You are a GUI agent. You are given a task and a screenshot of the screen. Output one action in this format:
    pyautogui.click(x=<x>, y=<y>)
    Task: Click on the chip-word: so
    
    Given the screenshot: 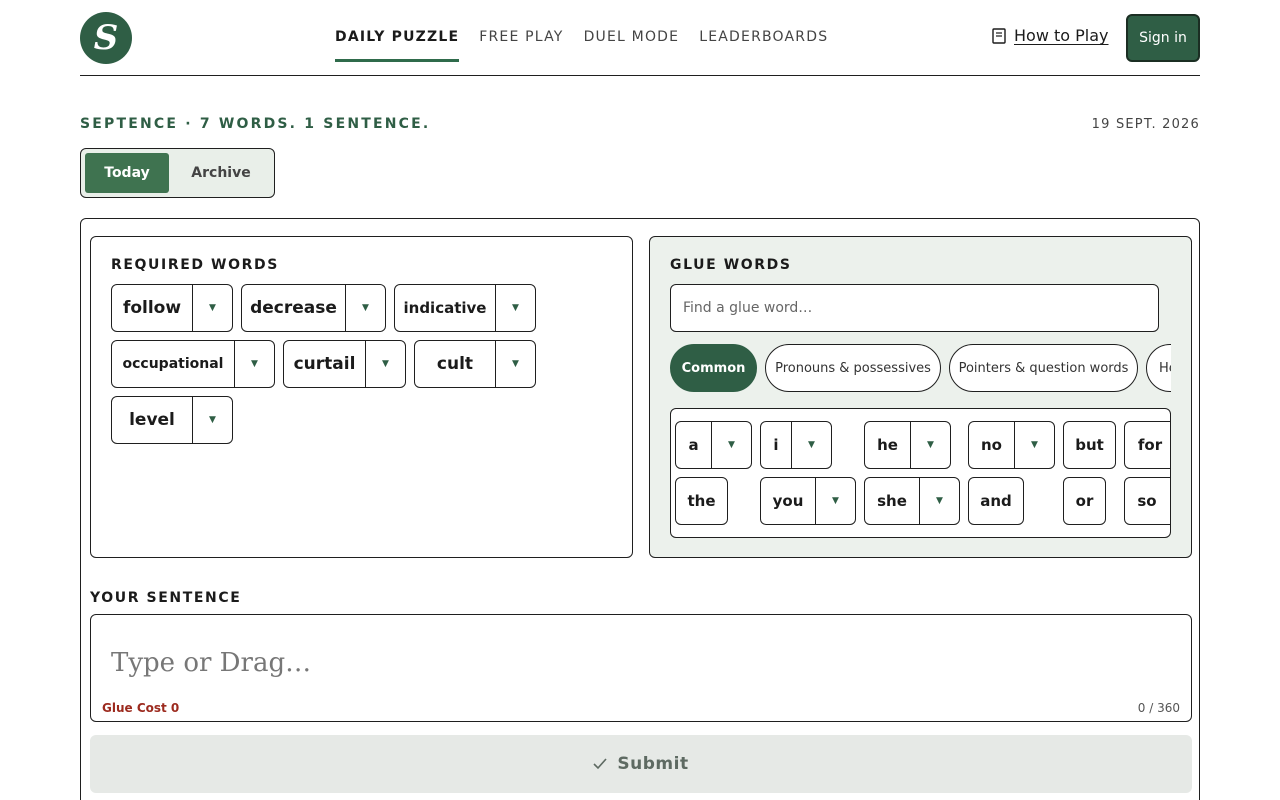 What is the action you would take?
    pyautogui.click(x=1147, y=501)
    